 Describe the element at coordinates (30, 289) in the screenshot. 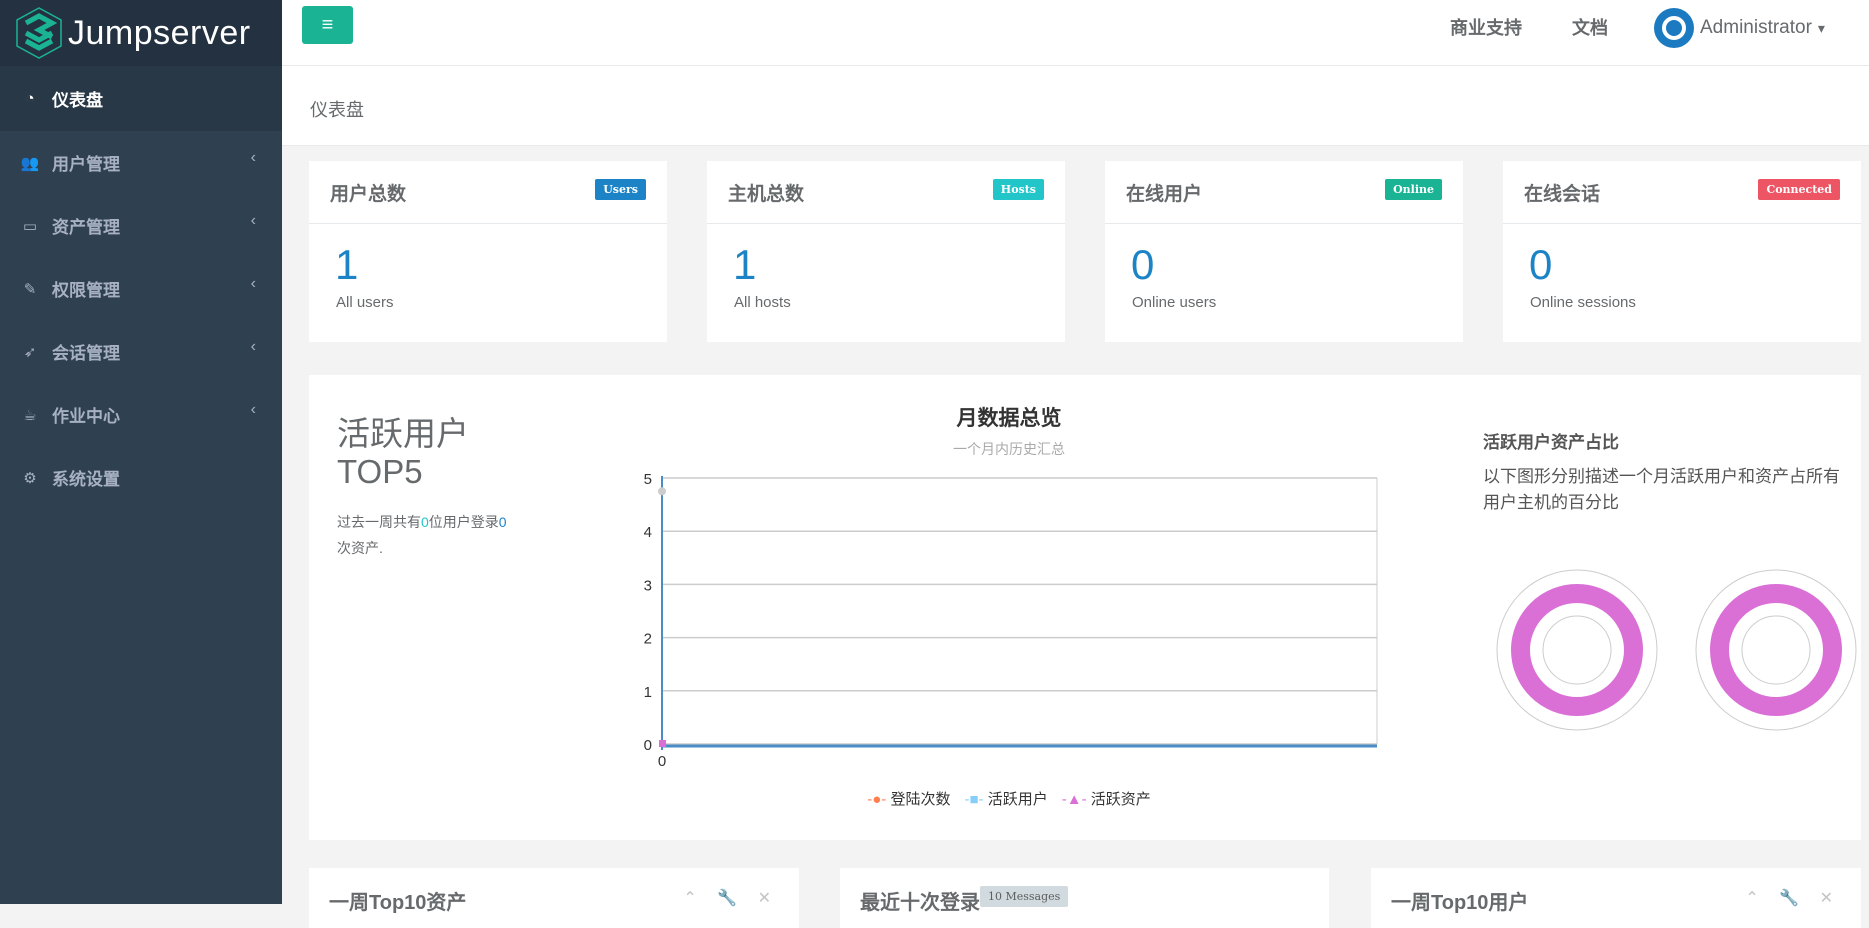

I see `edit-icon: ✎` at that location.